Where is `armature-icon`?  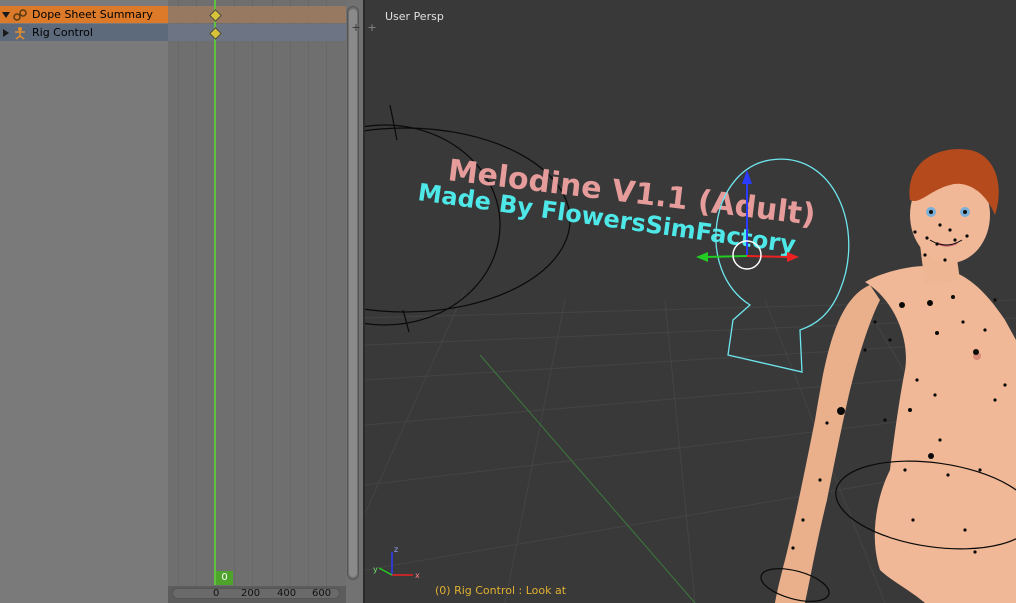
armature-icon is located at coordinates (20, 32).